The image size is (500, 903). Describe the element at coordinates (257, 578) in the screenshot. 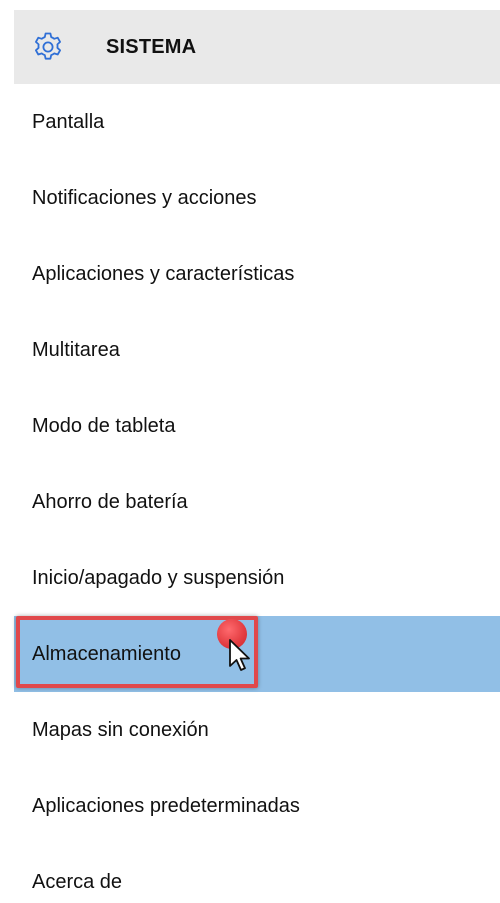

I see `nav-item-inicio-apagado: Inicio/apagado y suspensión` at that location.